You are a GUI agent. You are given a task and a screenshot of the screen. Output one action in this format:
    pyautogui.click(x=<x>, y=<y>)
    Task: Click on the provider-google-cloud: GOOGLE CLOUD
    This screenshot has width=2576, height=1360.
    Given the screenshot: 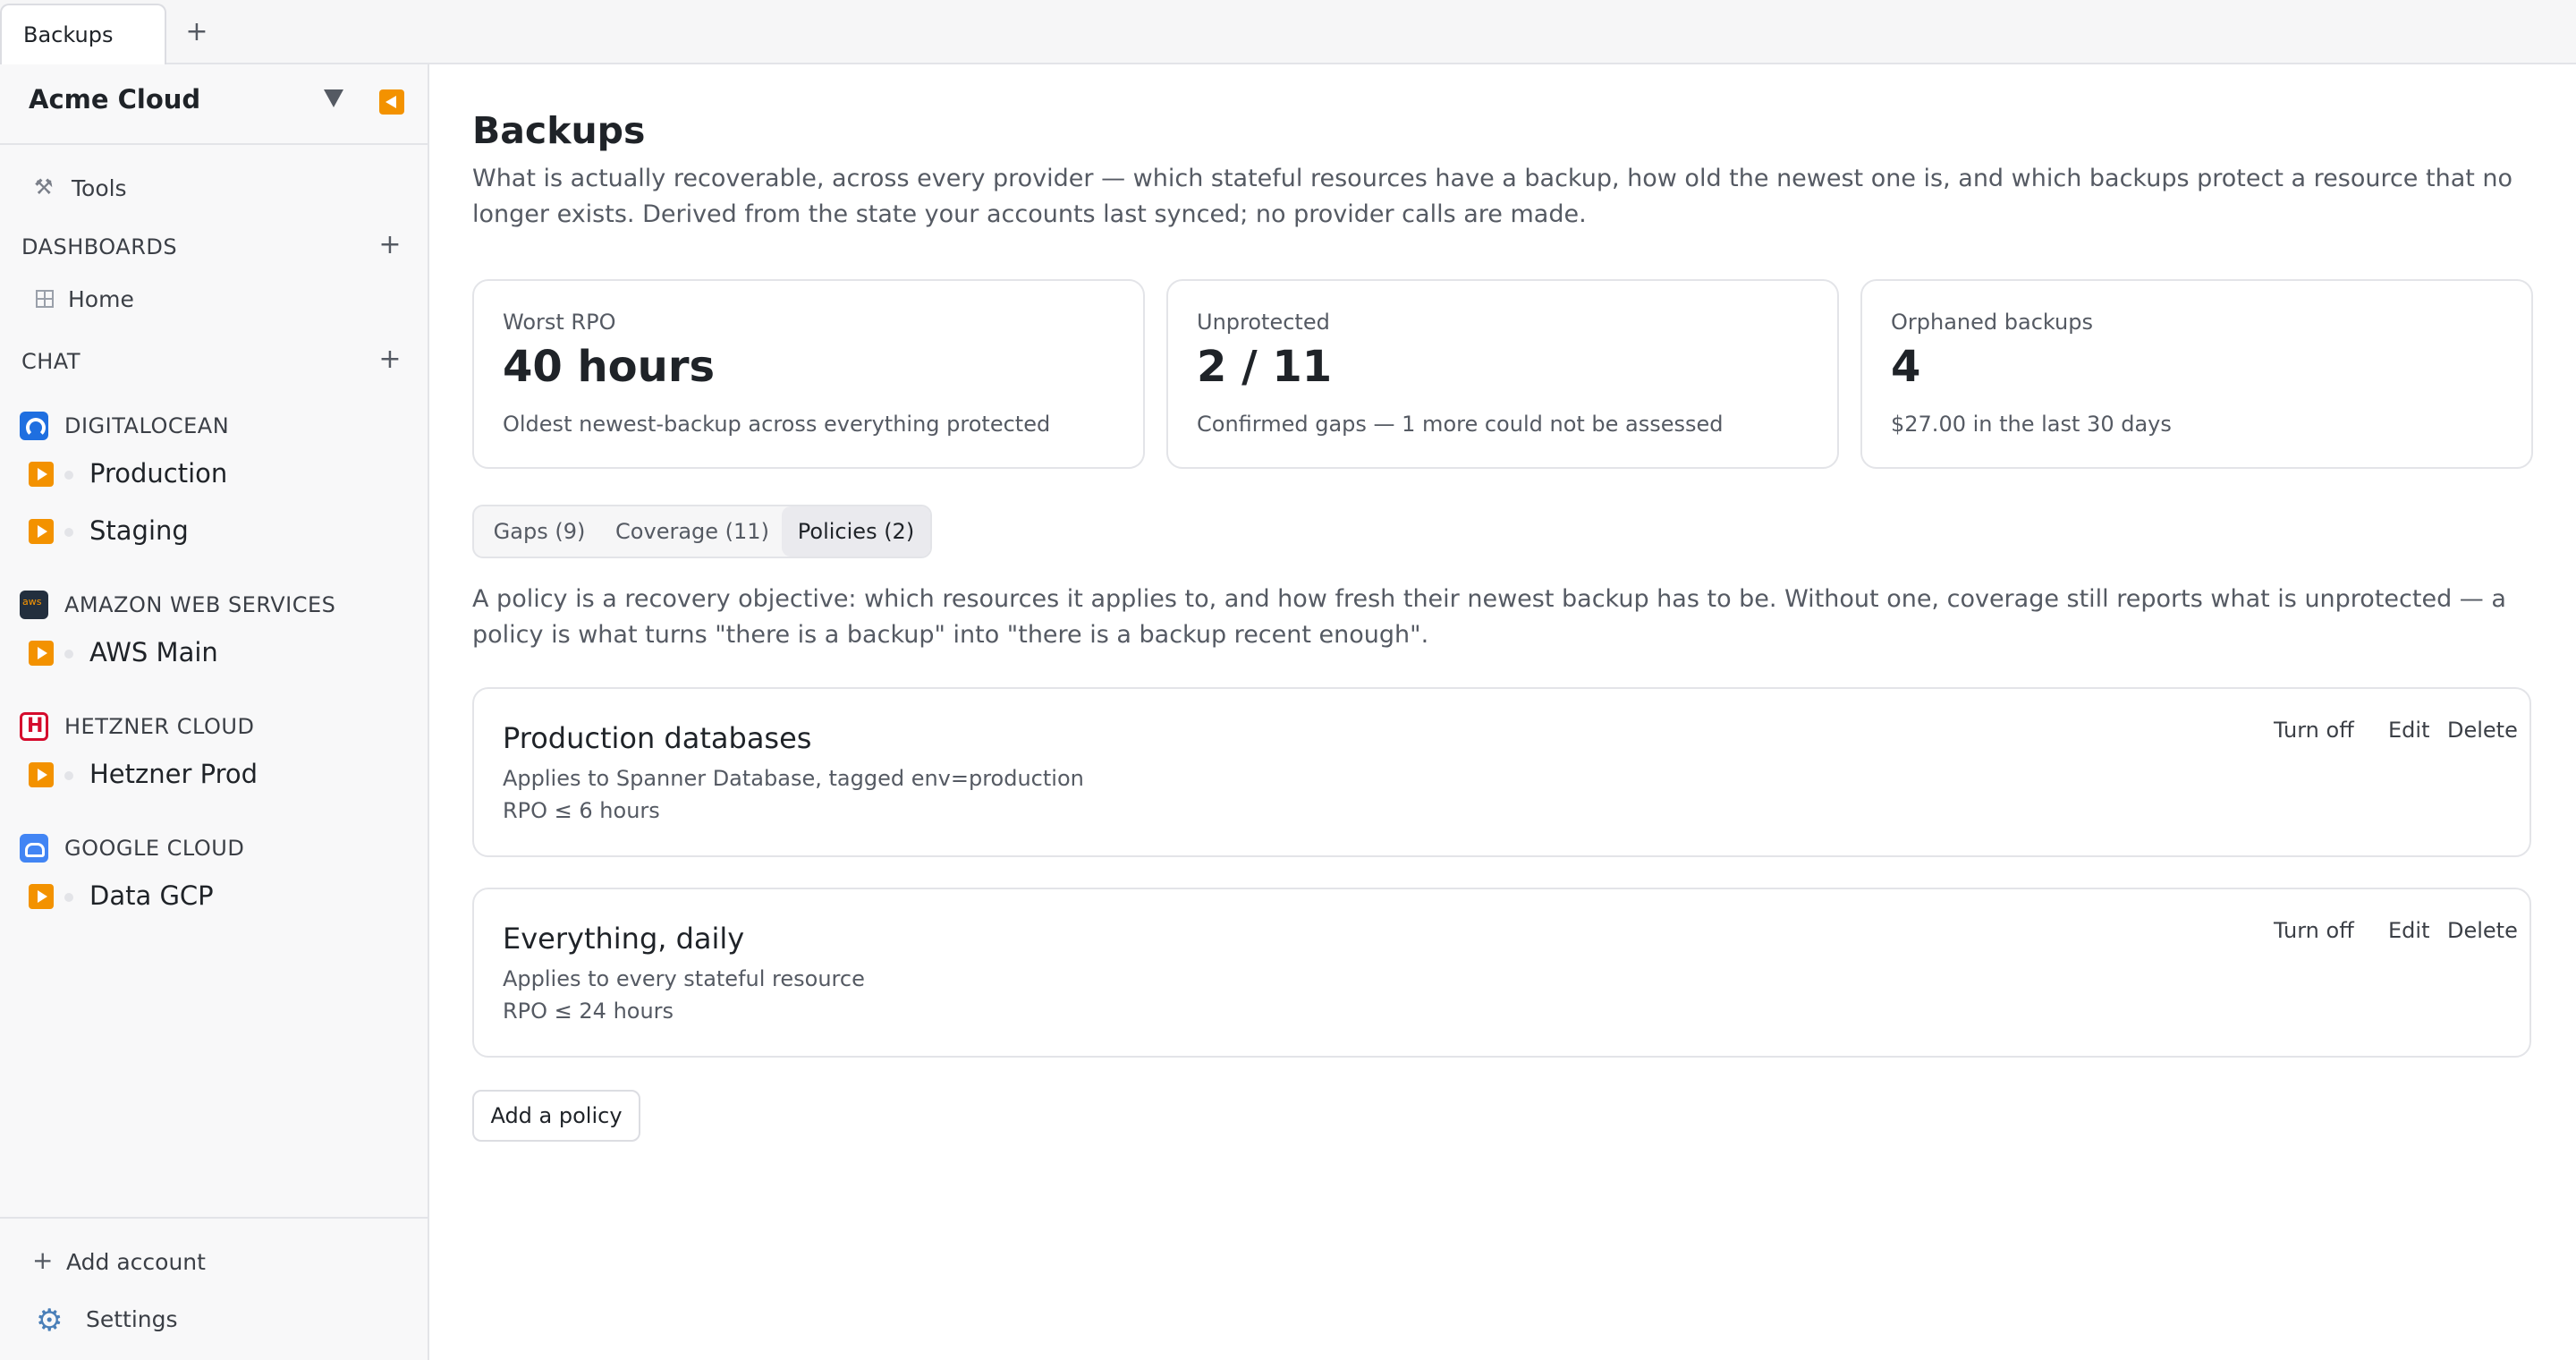 What is the action you would take?
    pyautogui.click(x=214, y=848)
    